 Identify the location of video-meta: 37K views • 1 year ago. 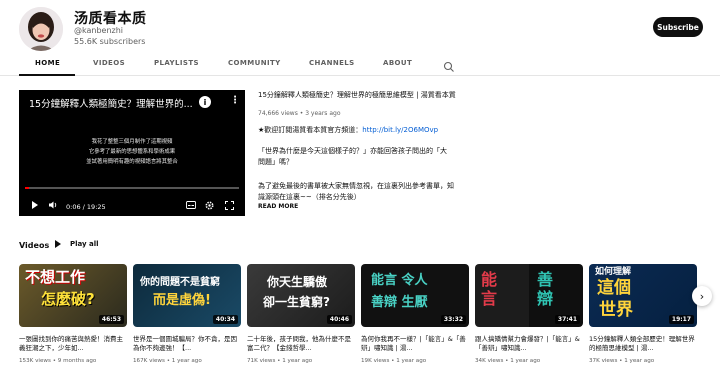
(622, 361).